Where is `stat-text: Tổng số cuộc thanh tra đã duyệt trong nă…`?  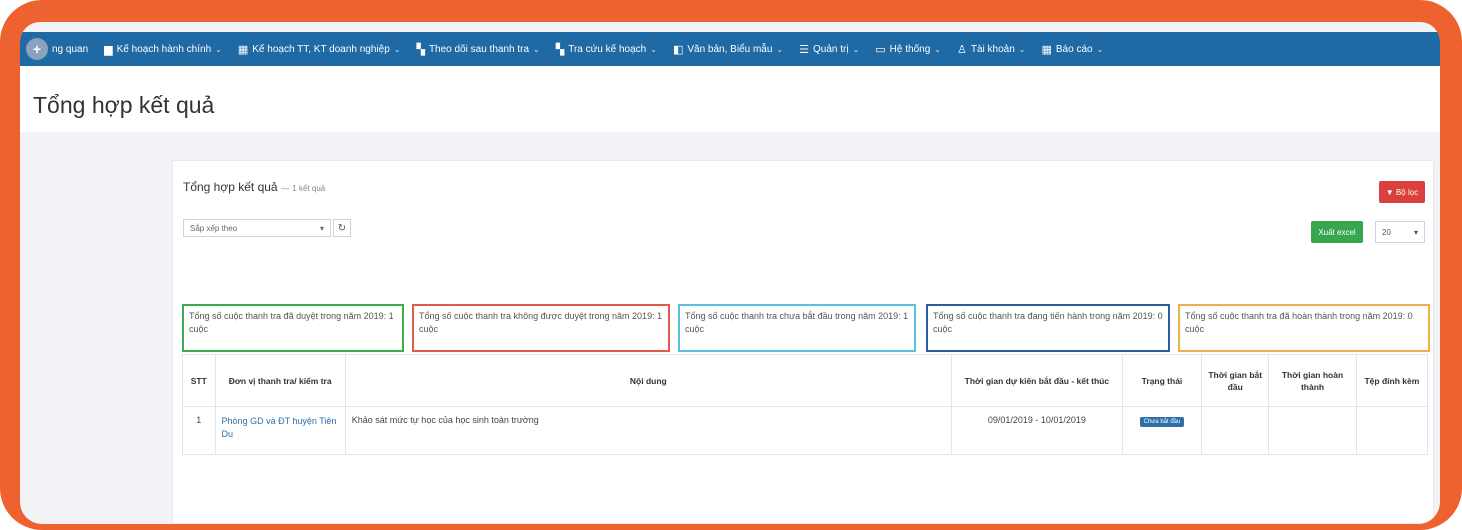 stat-text: Tổng số cuộc thanh tra đã duyệt trong nă… is located at coordinates (291, 322).